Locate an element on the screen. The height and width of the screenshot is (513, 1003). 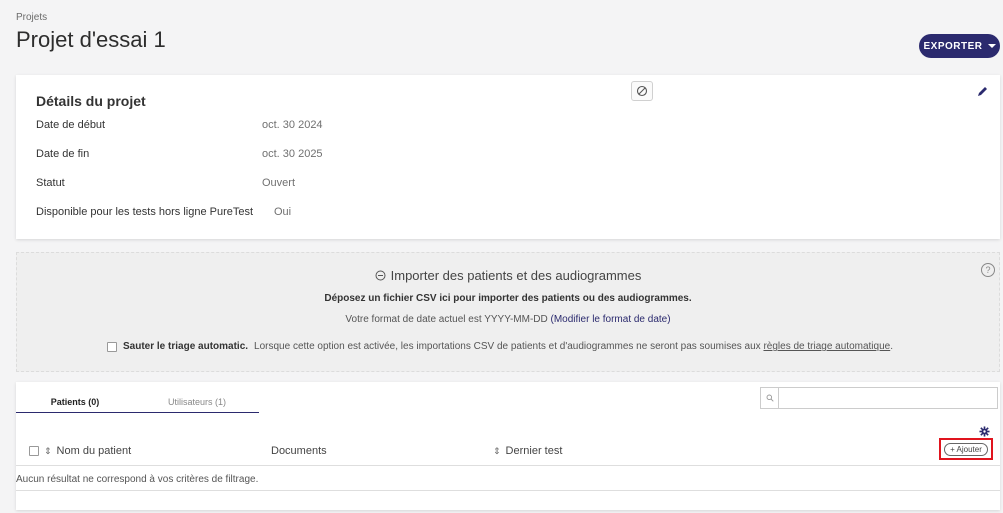
detail-label-start-date: Date de début is located at coordinates (71, 125).